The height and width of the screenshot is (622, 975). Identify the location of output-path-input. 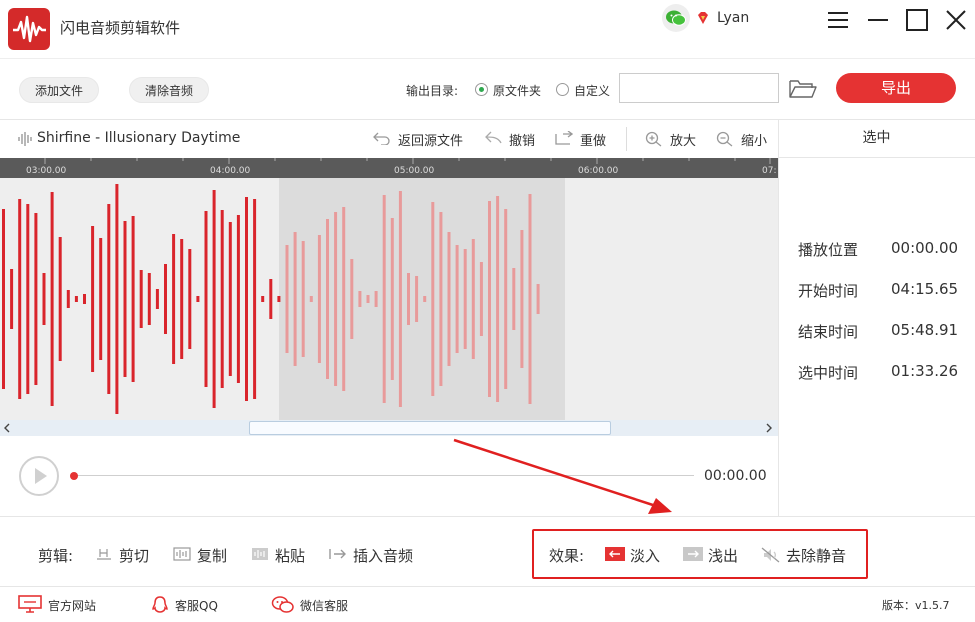
(699, 88).